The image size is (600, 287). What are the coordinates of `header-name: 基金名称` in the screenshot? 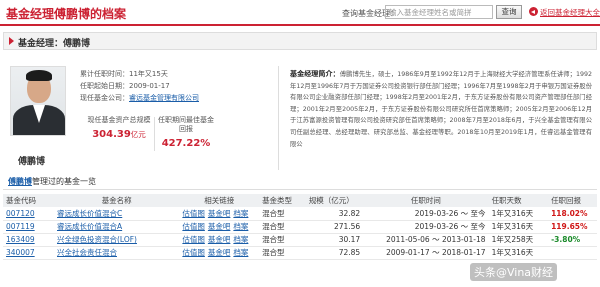 It's located at (117, 200).